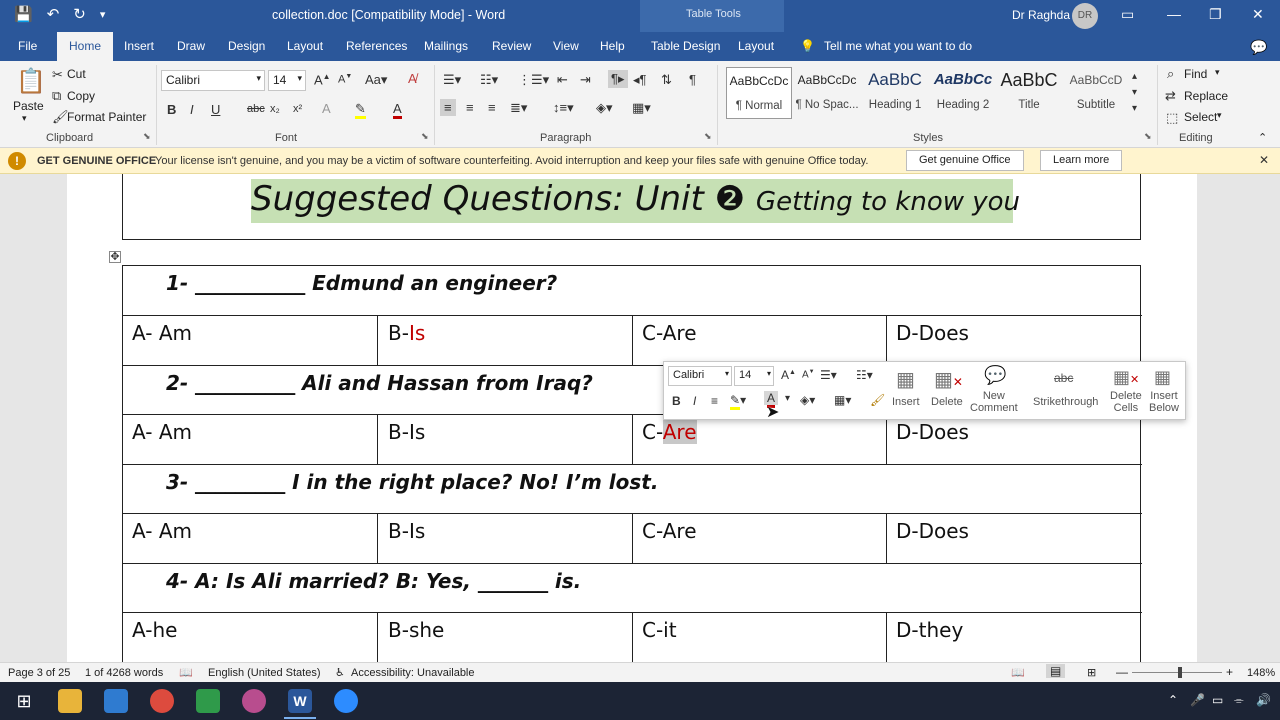 This screenshot has width=1280, height=720. I want to click on option-4d: D-they, so click(929, 630).